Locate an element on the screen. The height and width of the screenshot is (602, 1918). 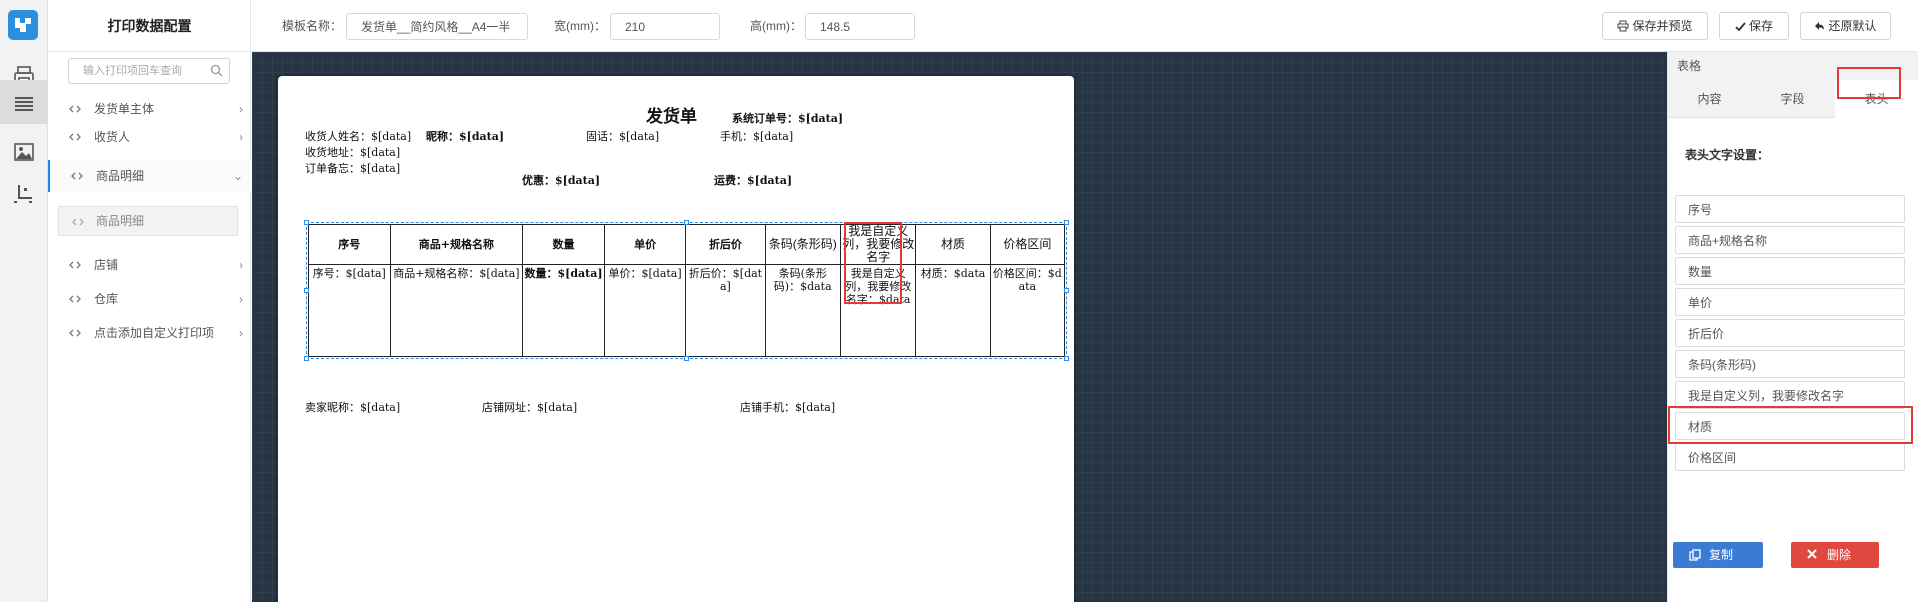
table-header-cell: 数量 is located at coordinates (563, 244).